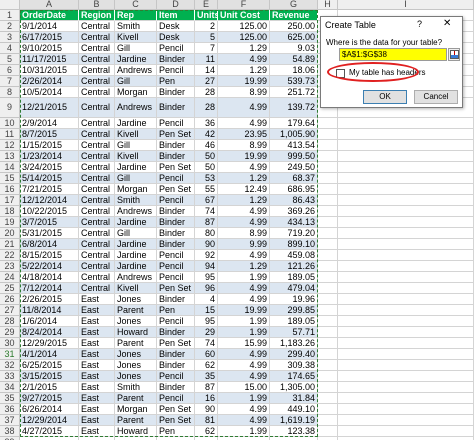 The height and width of the screenshot is (440, 474). I want to click on headers-checkbox, so click(340, 73).